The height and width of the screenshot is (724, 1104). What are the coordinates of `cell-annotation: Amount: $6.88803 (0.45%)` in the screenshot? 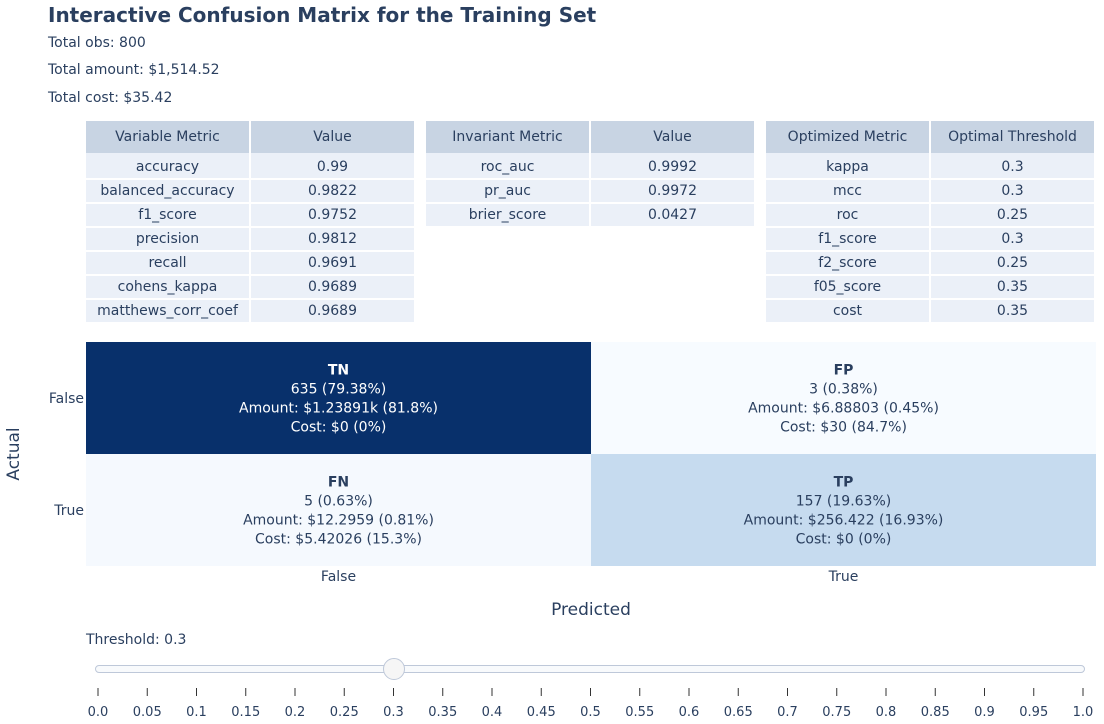 It's located at (843, 409).